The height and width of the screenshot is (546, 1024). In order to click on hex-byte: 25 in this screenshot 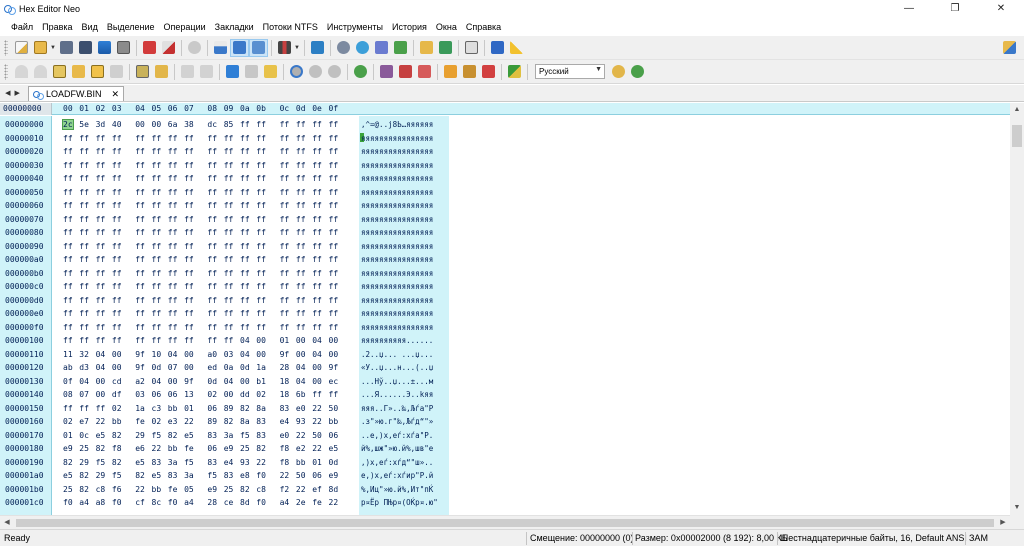, I will do `click(84, 448)`.